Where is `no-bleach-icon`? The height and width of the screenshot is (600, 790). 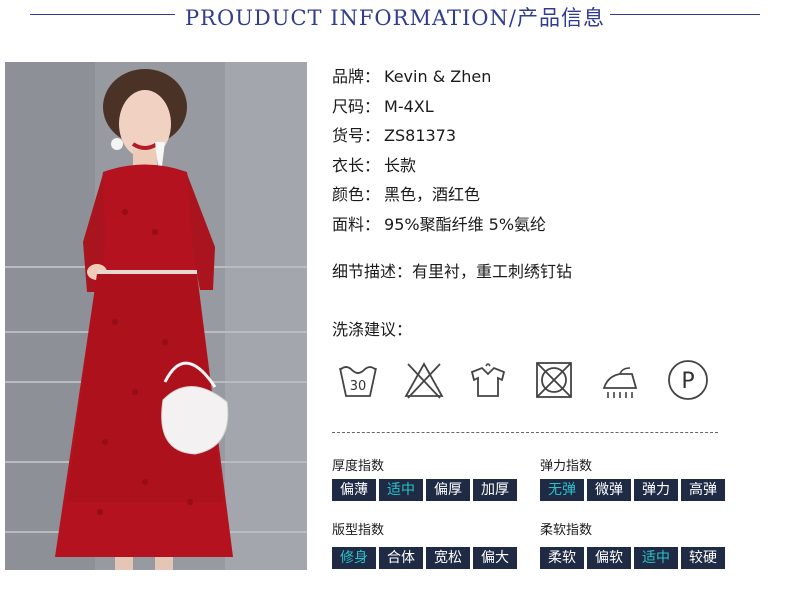 no-bleach-icon is located at coordinates (424, 380).